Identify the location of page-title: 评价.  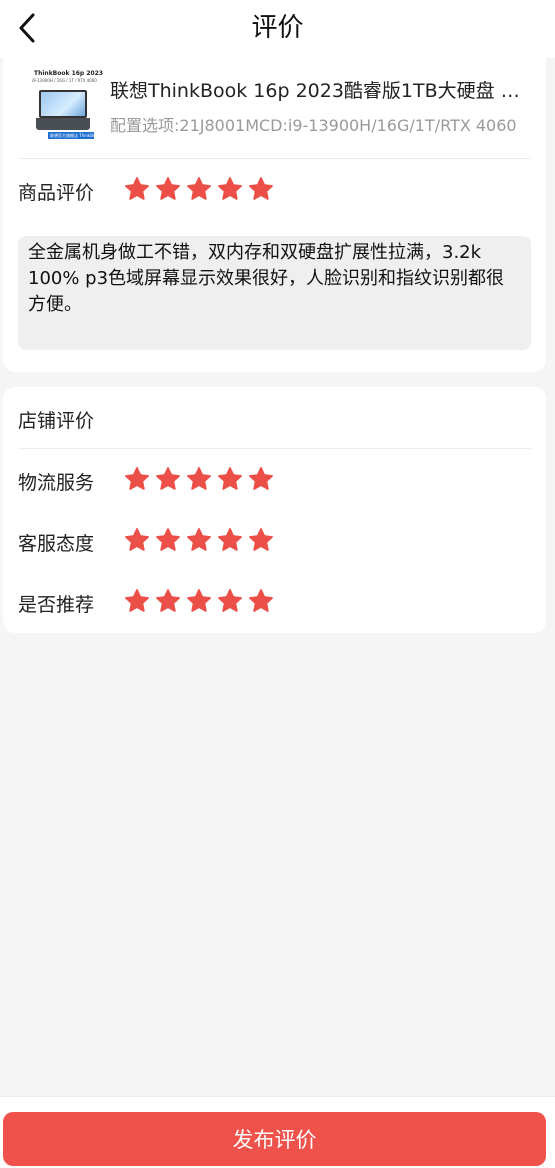
(277, 28).